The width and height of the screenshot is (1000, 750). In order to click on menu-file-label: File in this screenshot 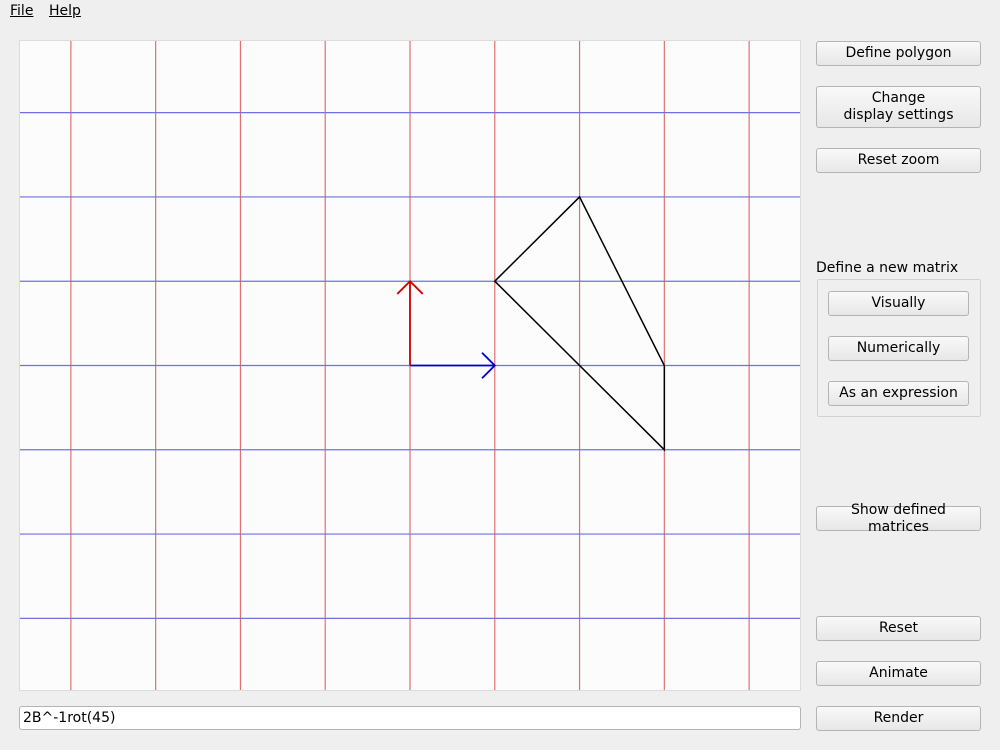, I will do `click(22, 11)`.